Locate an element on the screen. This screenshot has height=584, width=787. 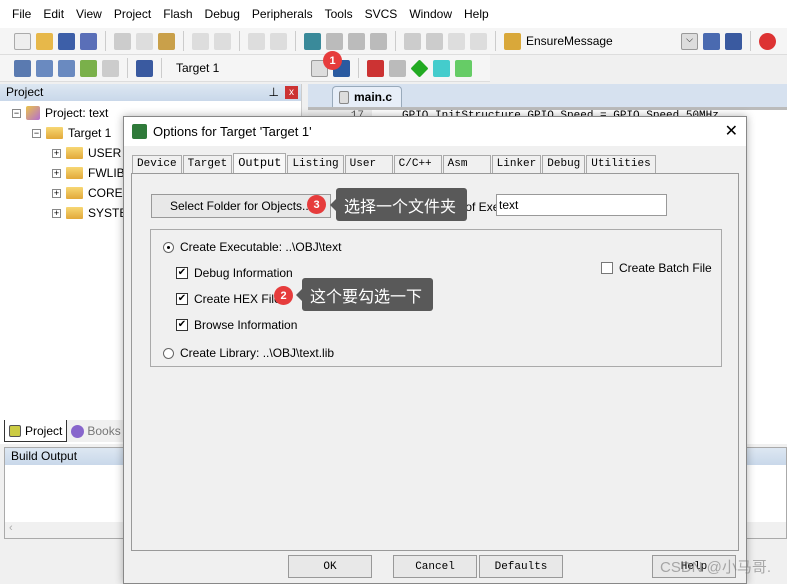
forward-icon is located at coordinates (278, 41).